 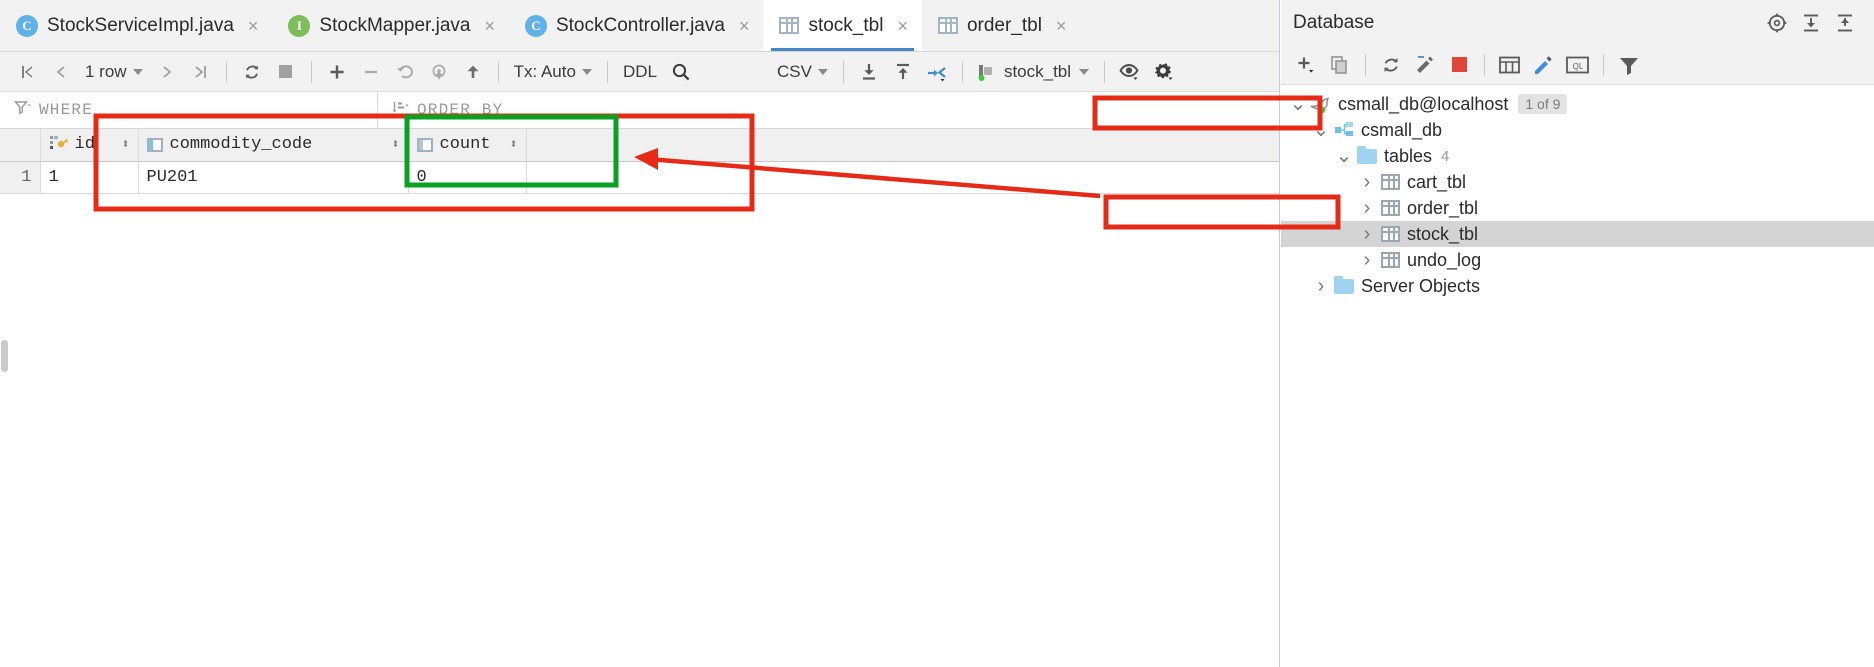 I want to click on tree-item-order: › order_tbl, so click(x=1577, y=208).